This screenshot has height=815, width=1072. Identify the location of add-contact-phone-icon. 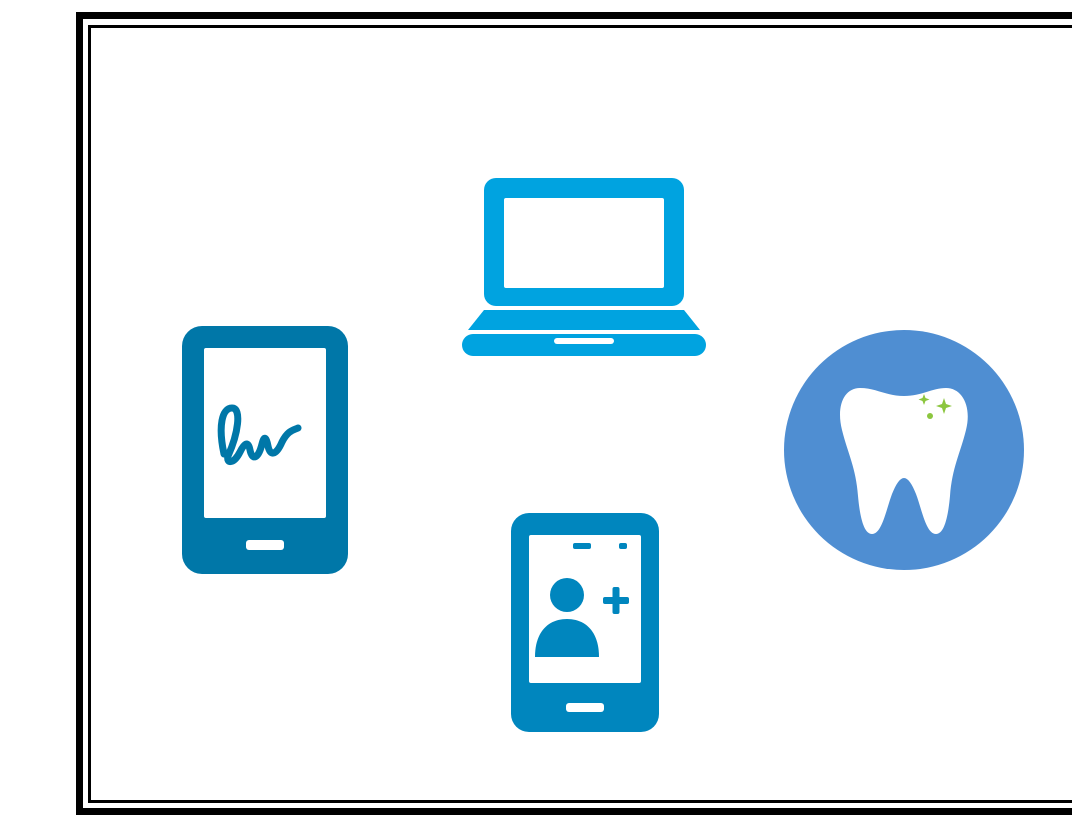
(585, 622).